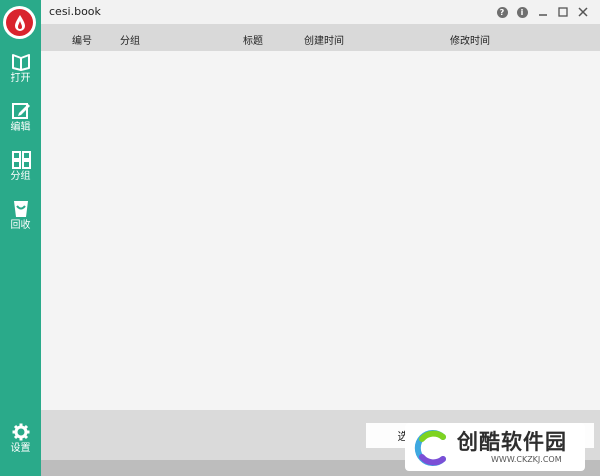 This screenshot has width=600, height=476. I want to click on sidebar-item-label: 打开, so click(20, 78).